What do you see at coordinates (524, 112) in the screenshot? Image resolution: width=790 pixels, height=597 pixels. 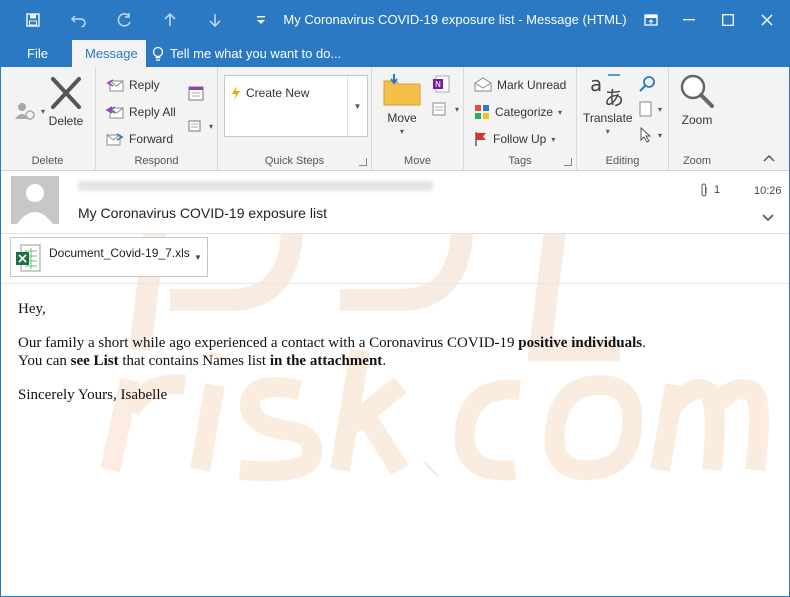 I see `categorize-label: Categorize` at bounding box center [524, 112].